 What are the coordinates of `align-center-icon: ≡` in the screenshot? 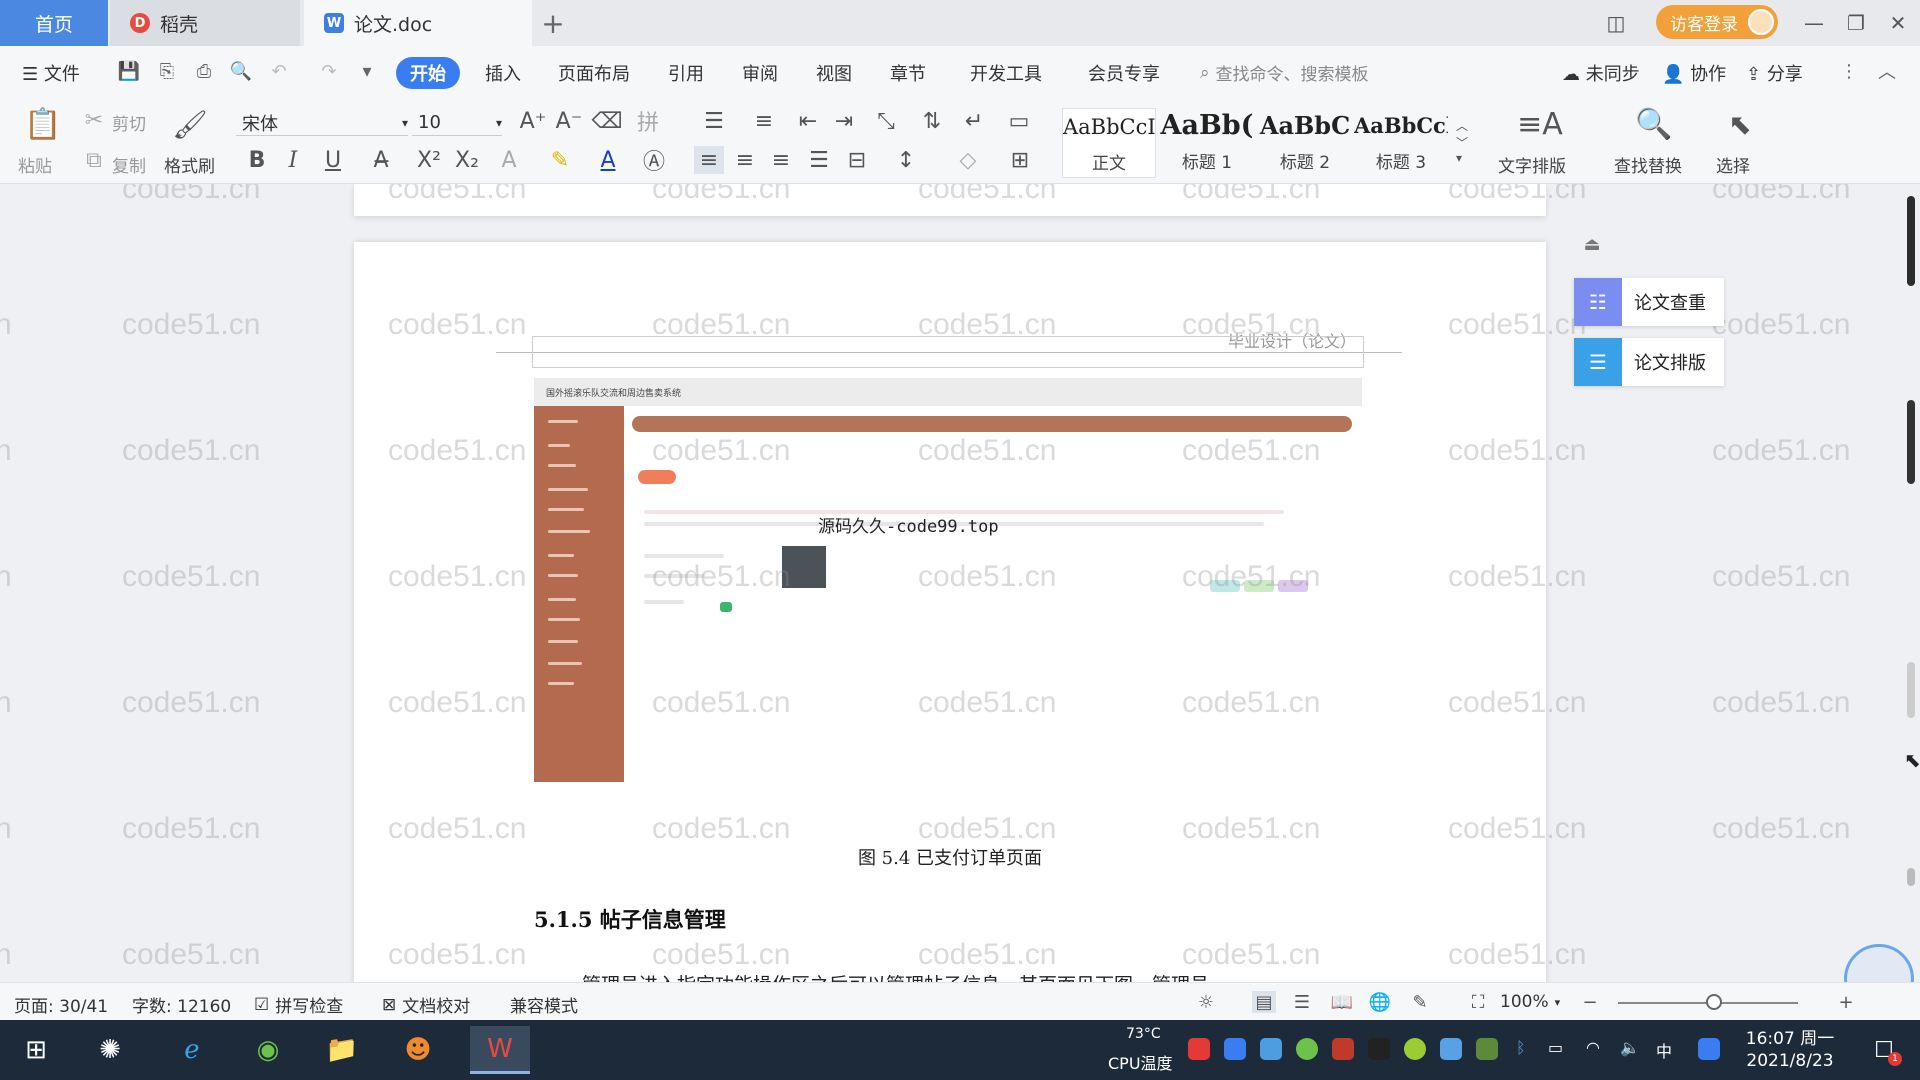 It's located at (745, 160).